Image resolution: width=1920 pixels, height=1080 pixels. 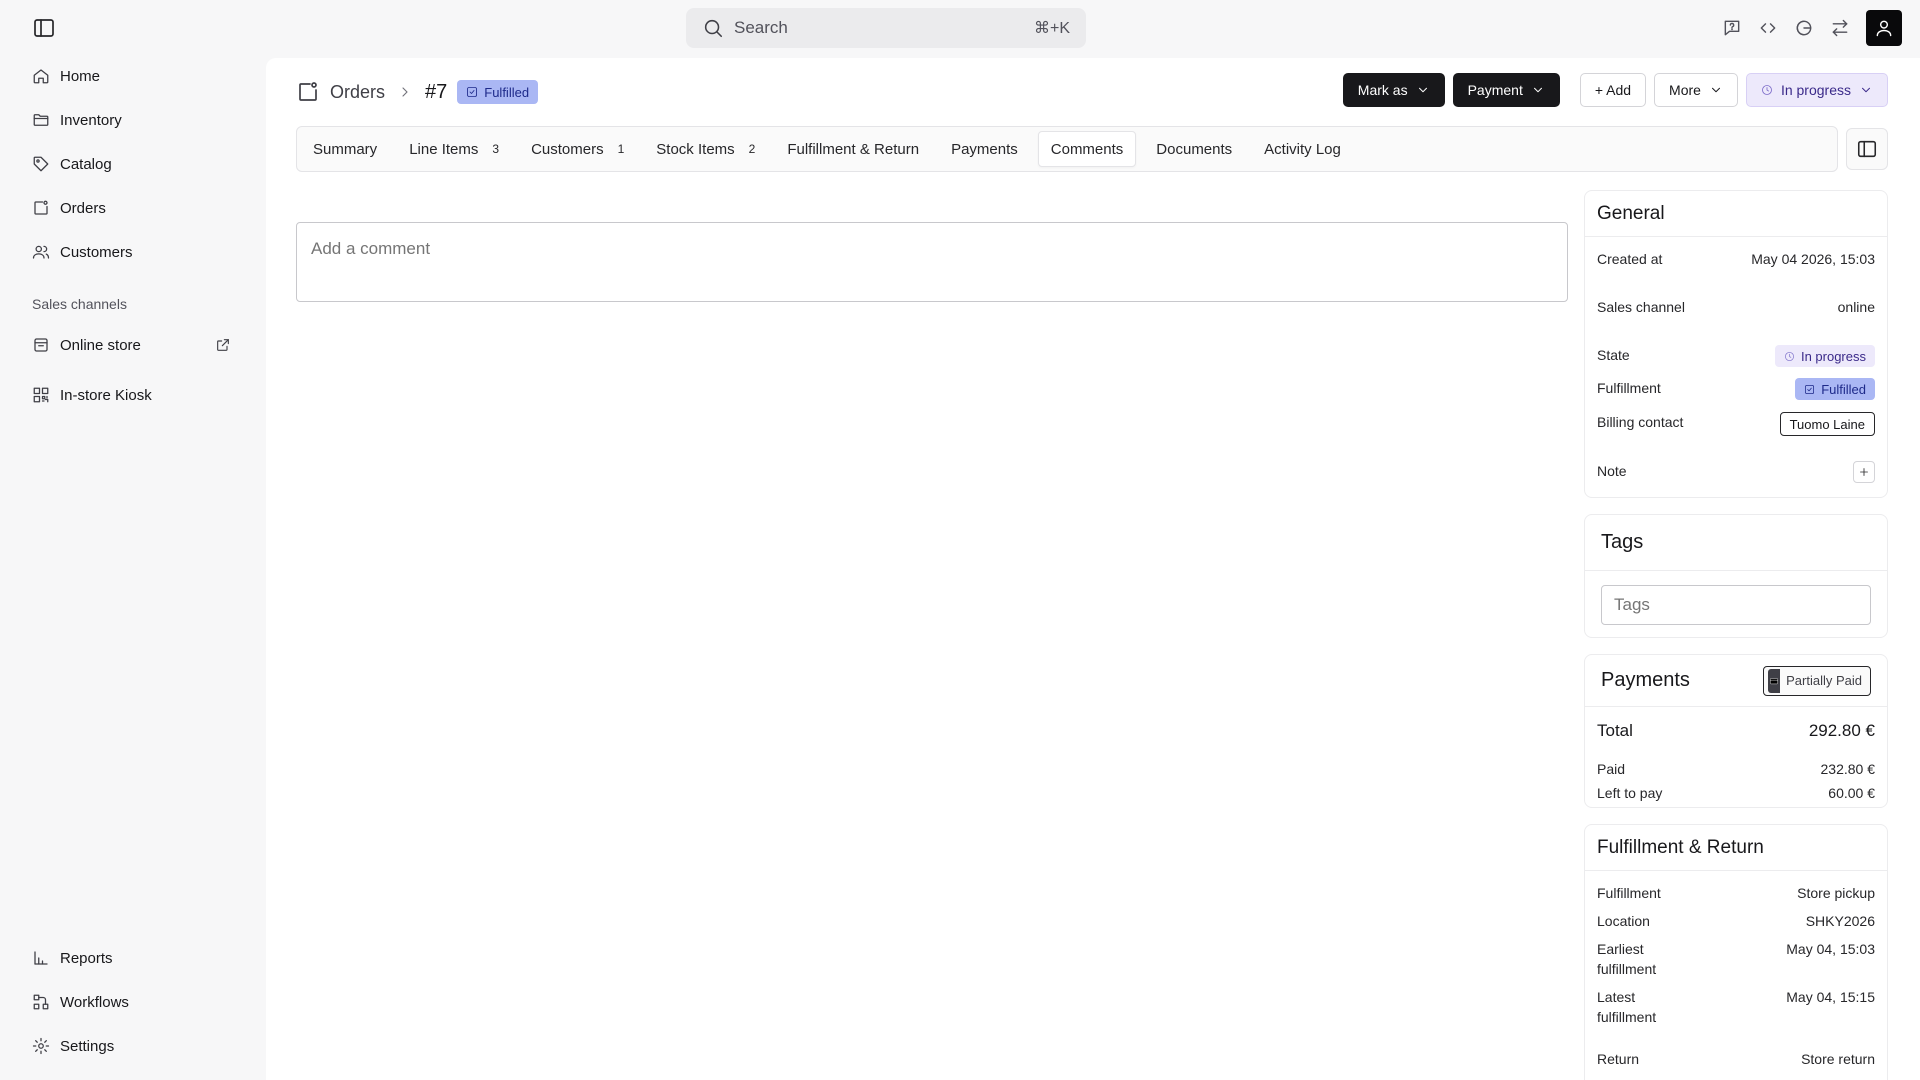 I want to click on total-row: Total 292.80 €, so click(x=1736, y=731).